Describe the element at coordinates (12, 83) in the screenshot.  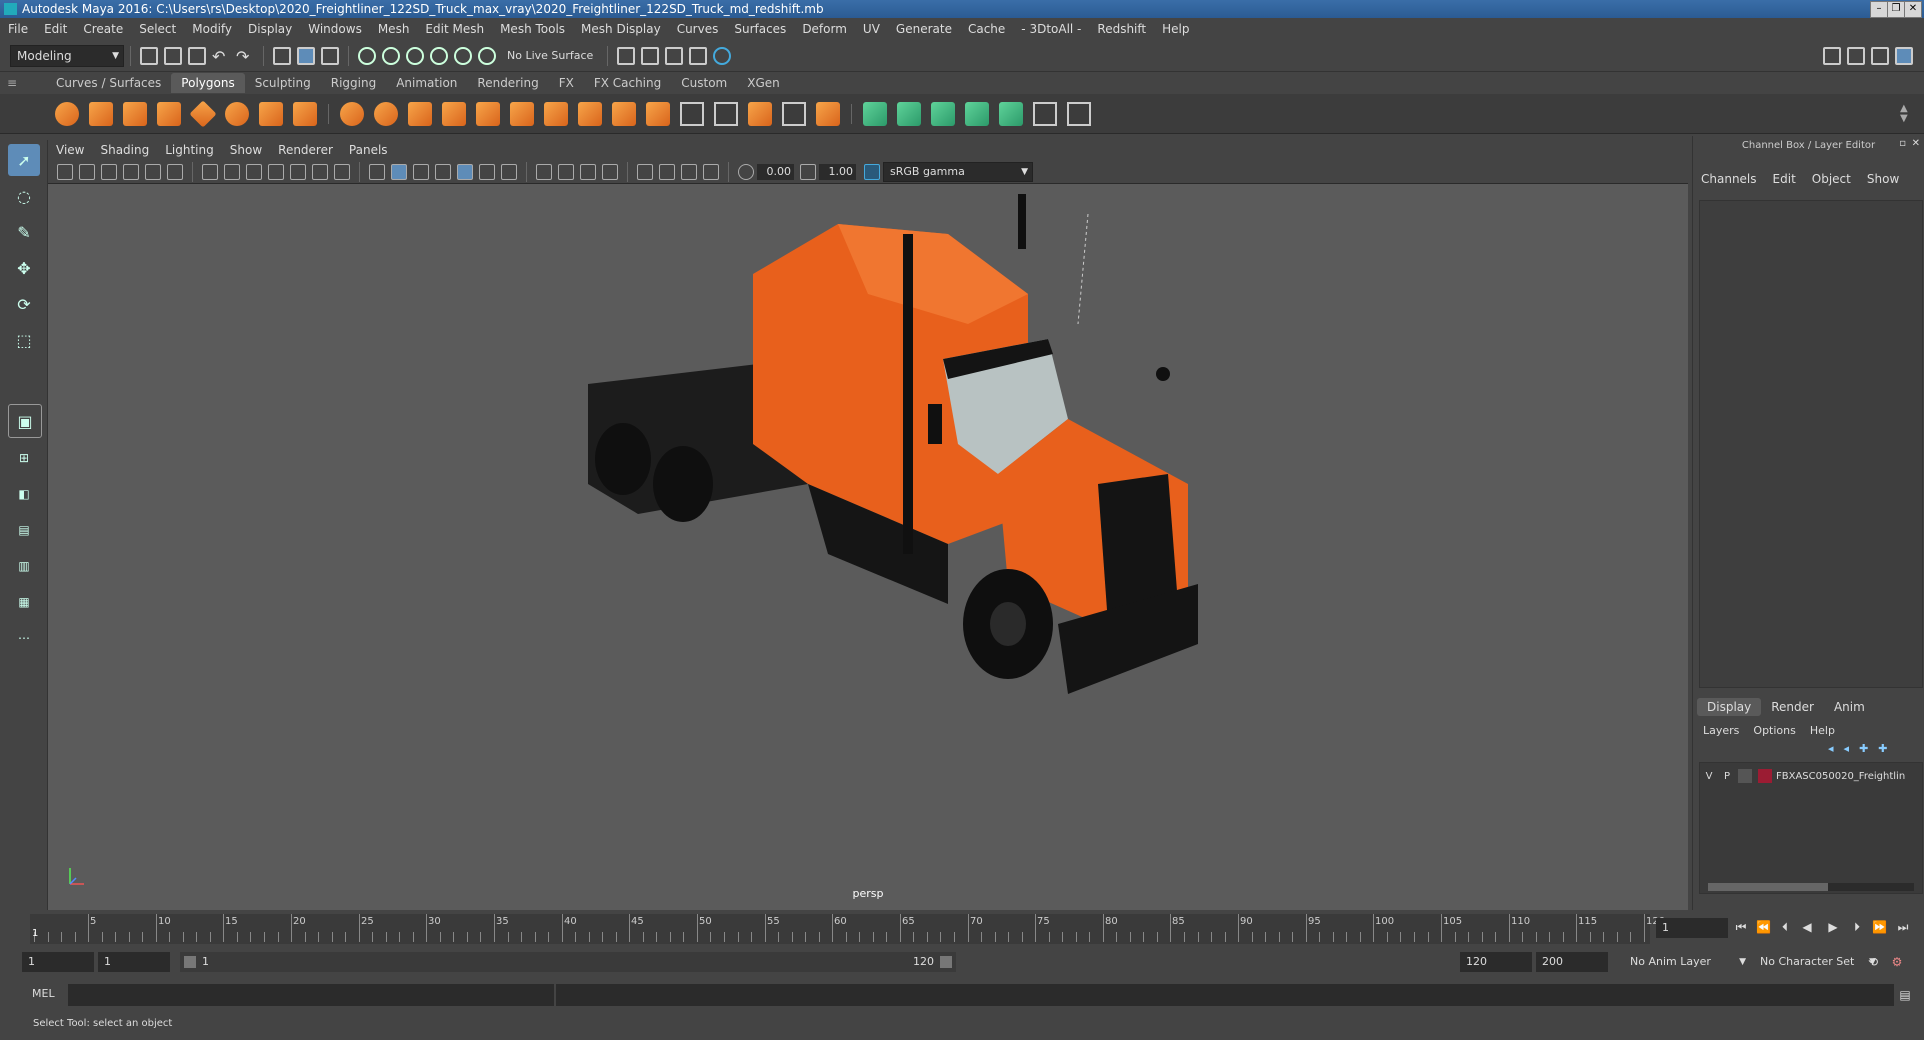
I see `shelf-menu-icon: ≡` at that location.